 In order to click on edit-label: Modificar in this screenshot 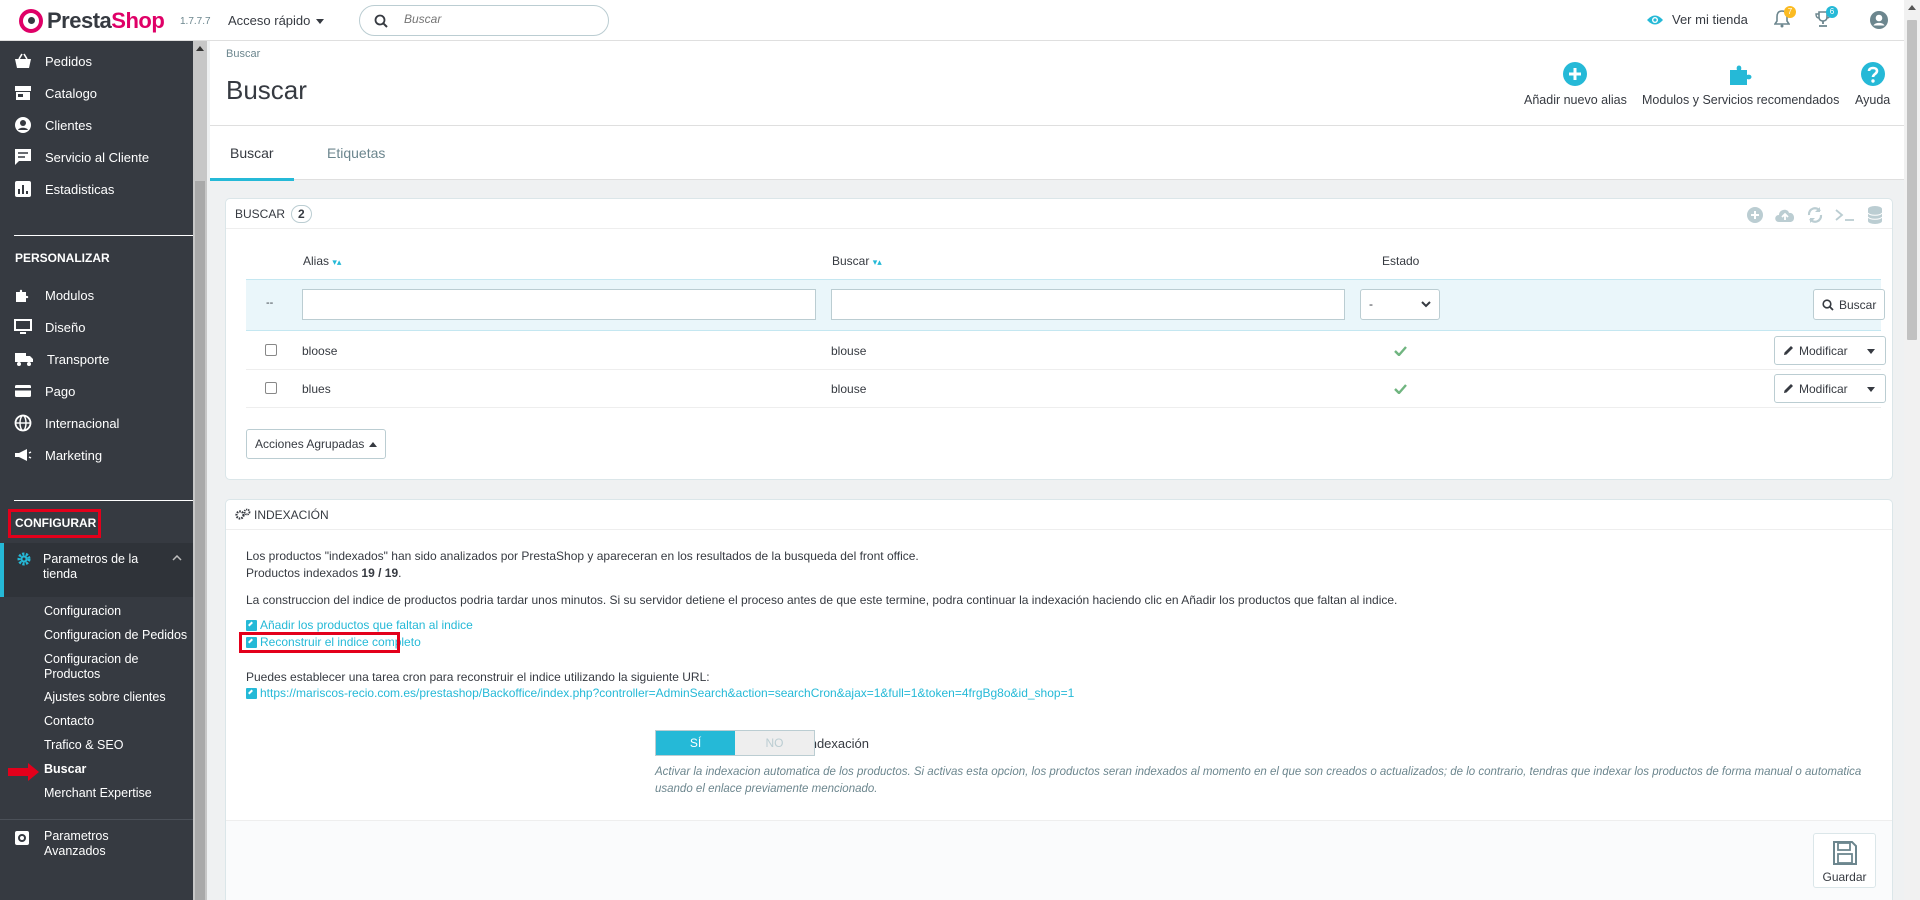, I will do `click(1823, 350)`.